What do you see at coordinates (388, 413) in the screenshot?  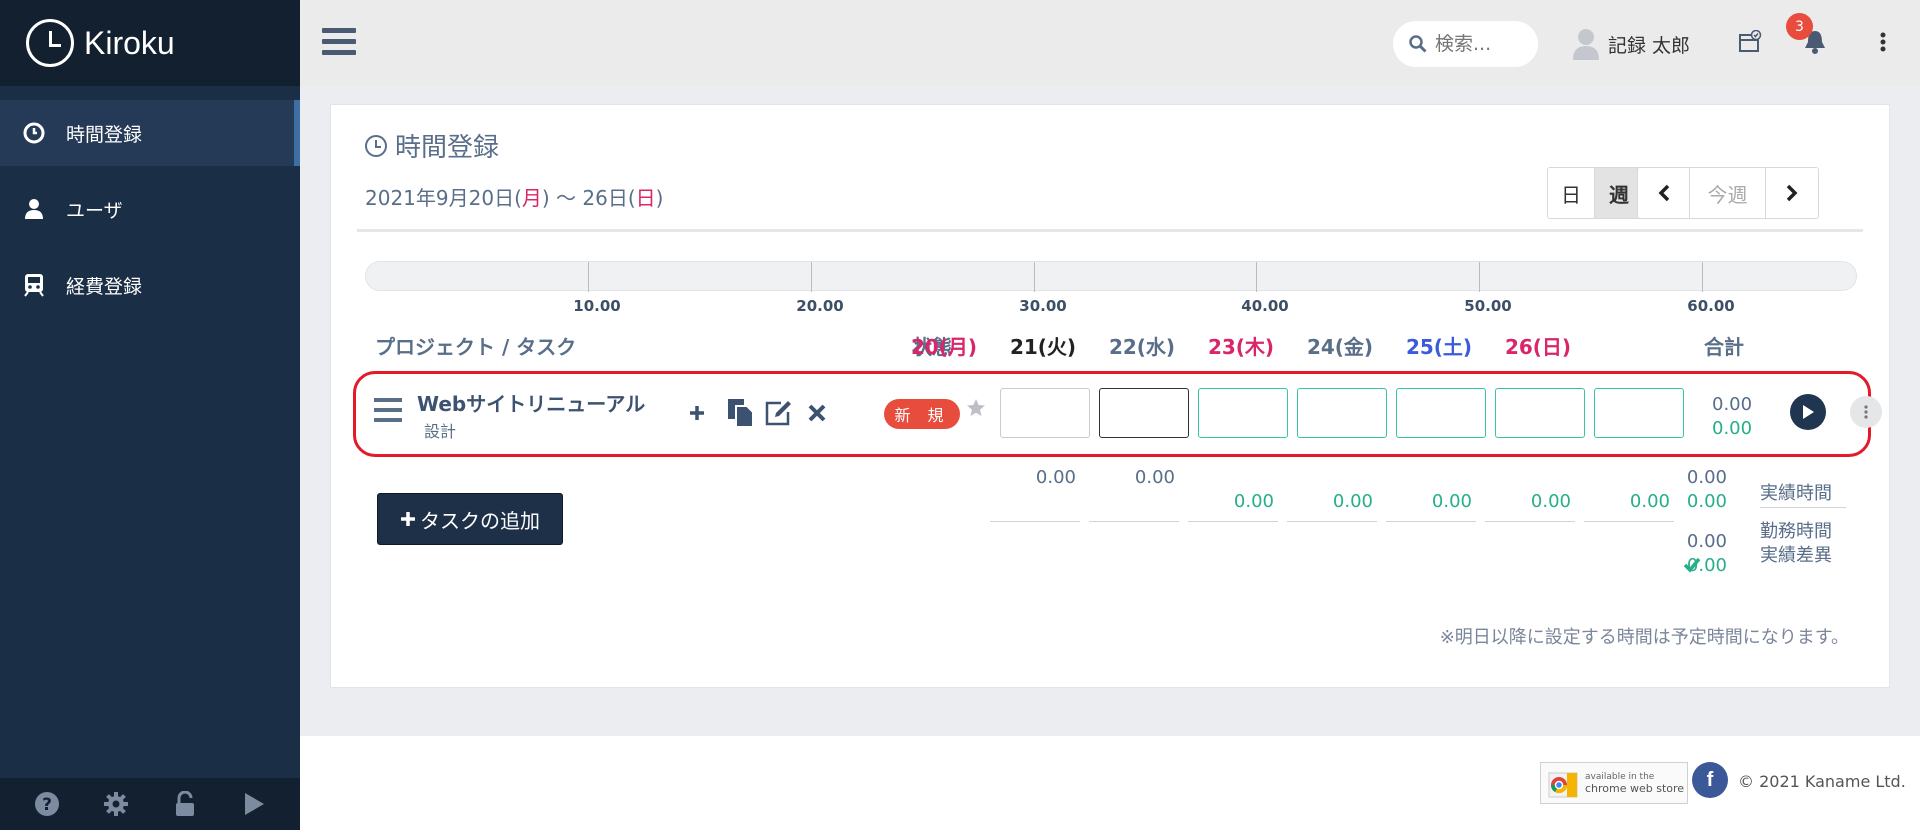 I see `drag-handle-icon` at bounding box center [388, 413].